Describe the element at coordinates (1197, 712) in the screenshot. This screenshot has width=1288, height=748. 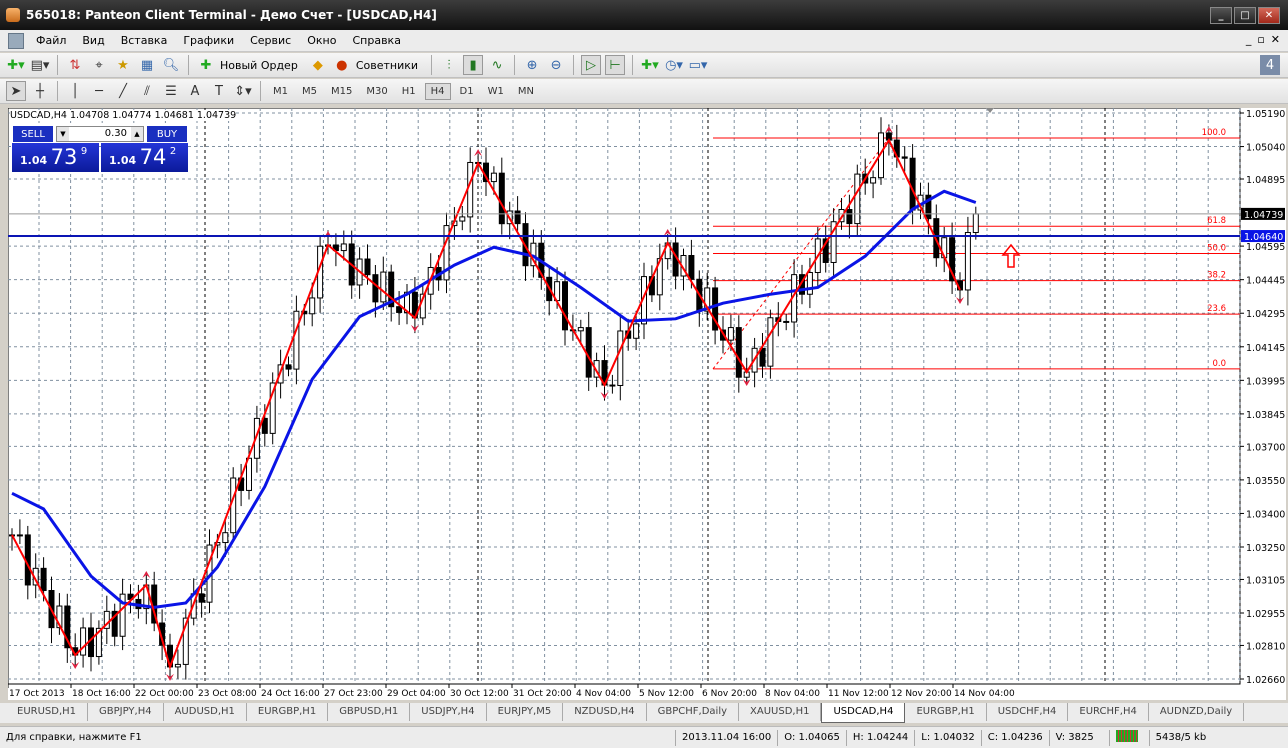
I see `chart-tab: AUDNZD,Daily` at that location.